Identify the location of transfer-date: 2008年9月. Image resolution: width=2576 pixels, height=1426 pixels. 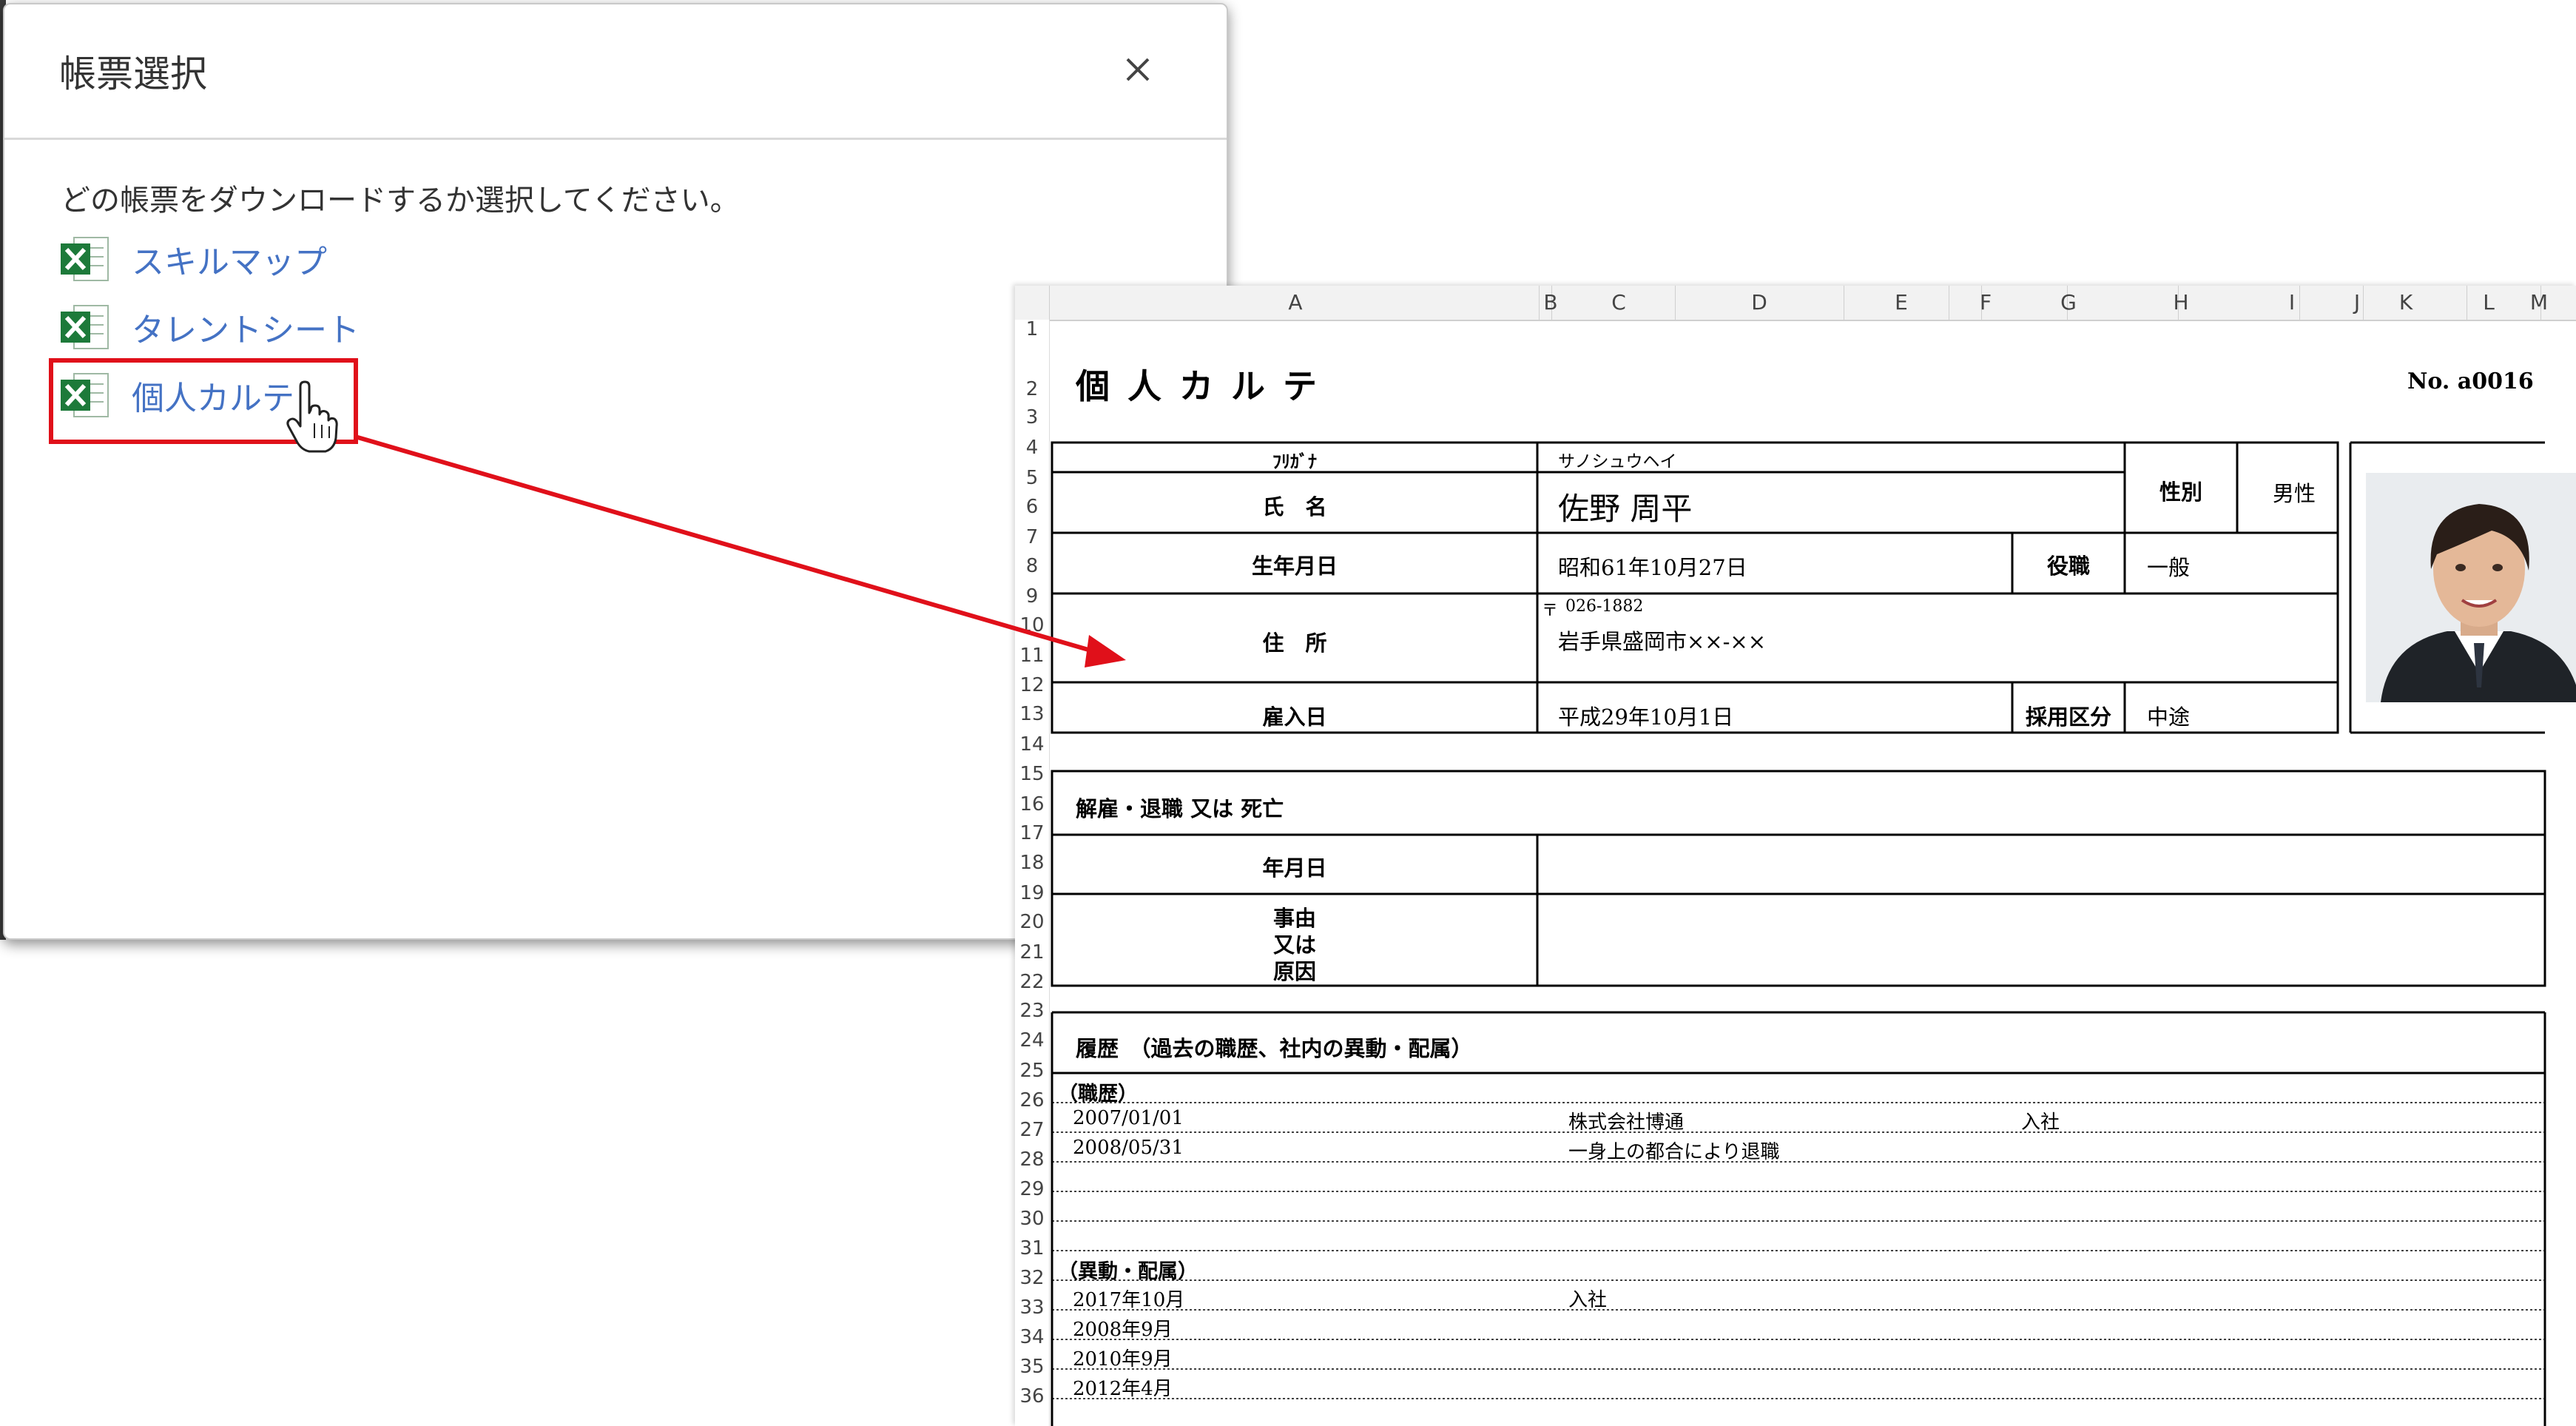
(1123, 1330).